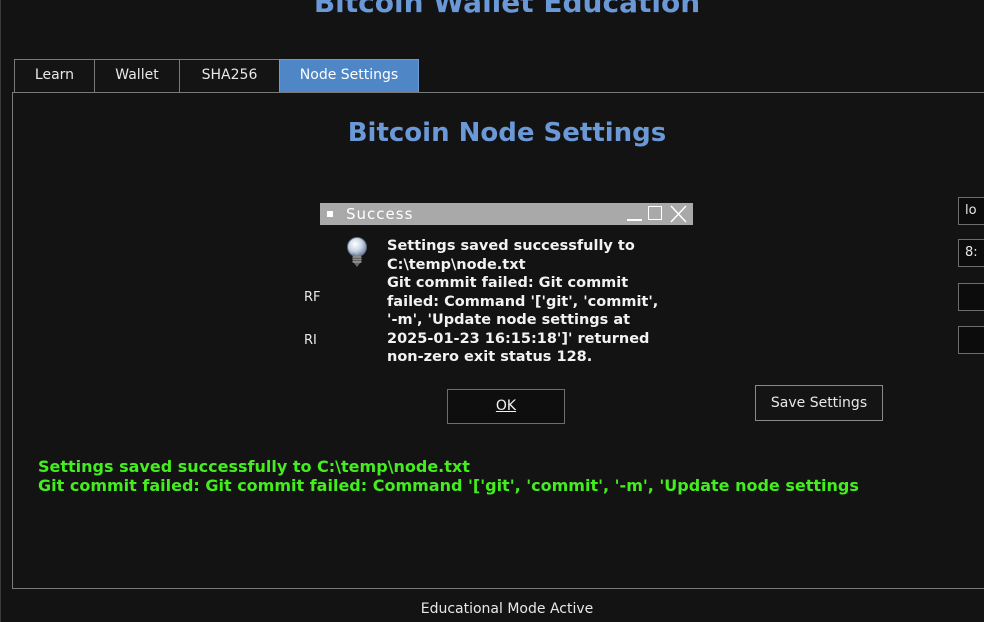  What do you see at coordinates (357, 255) in the screenshot?
I see `lightbulb-icon` at bounding box center [357, 255].